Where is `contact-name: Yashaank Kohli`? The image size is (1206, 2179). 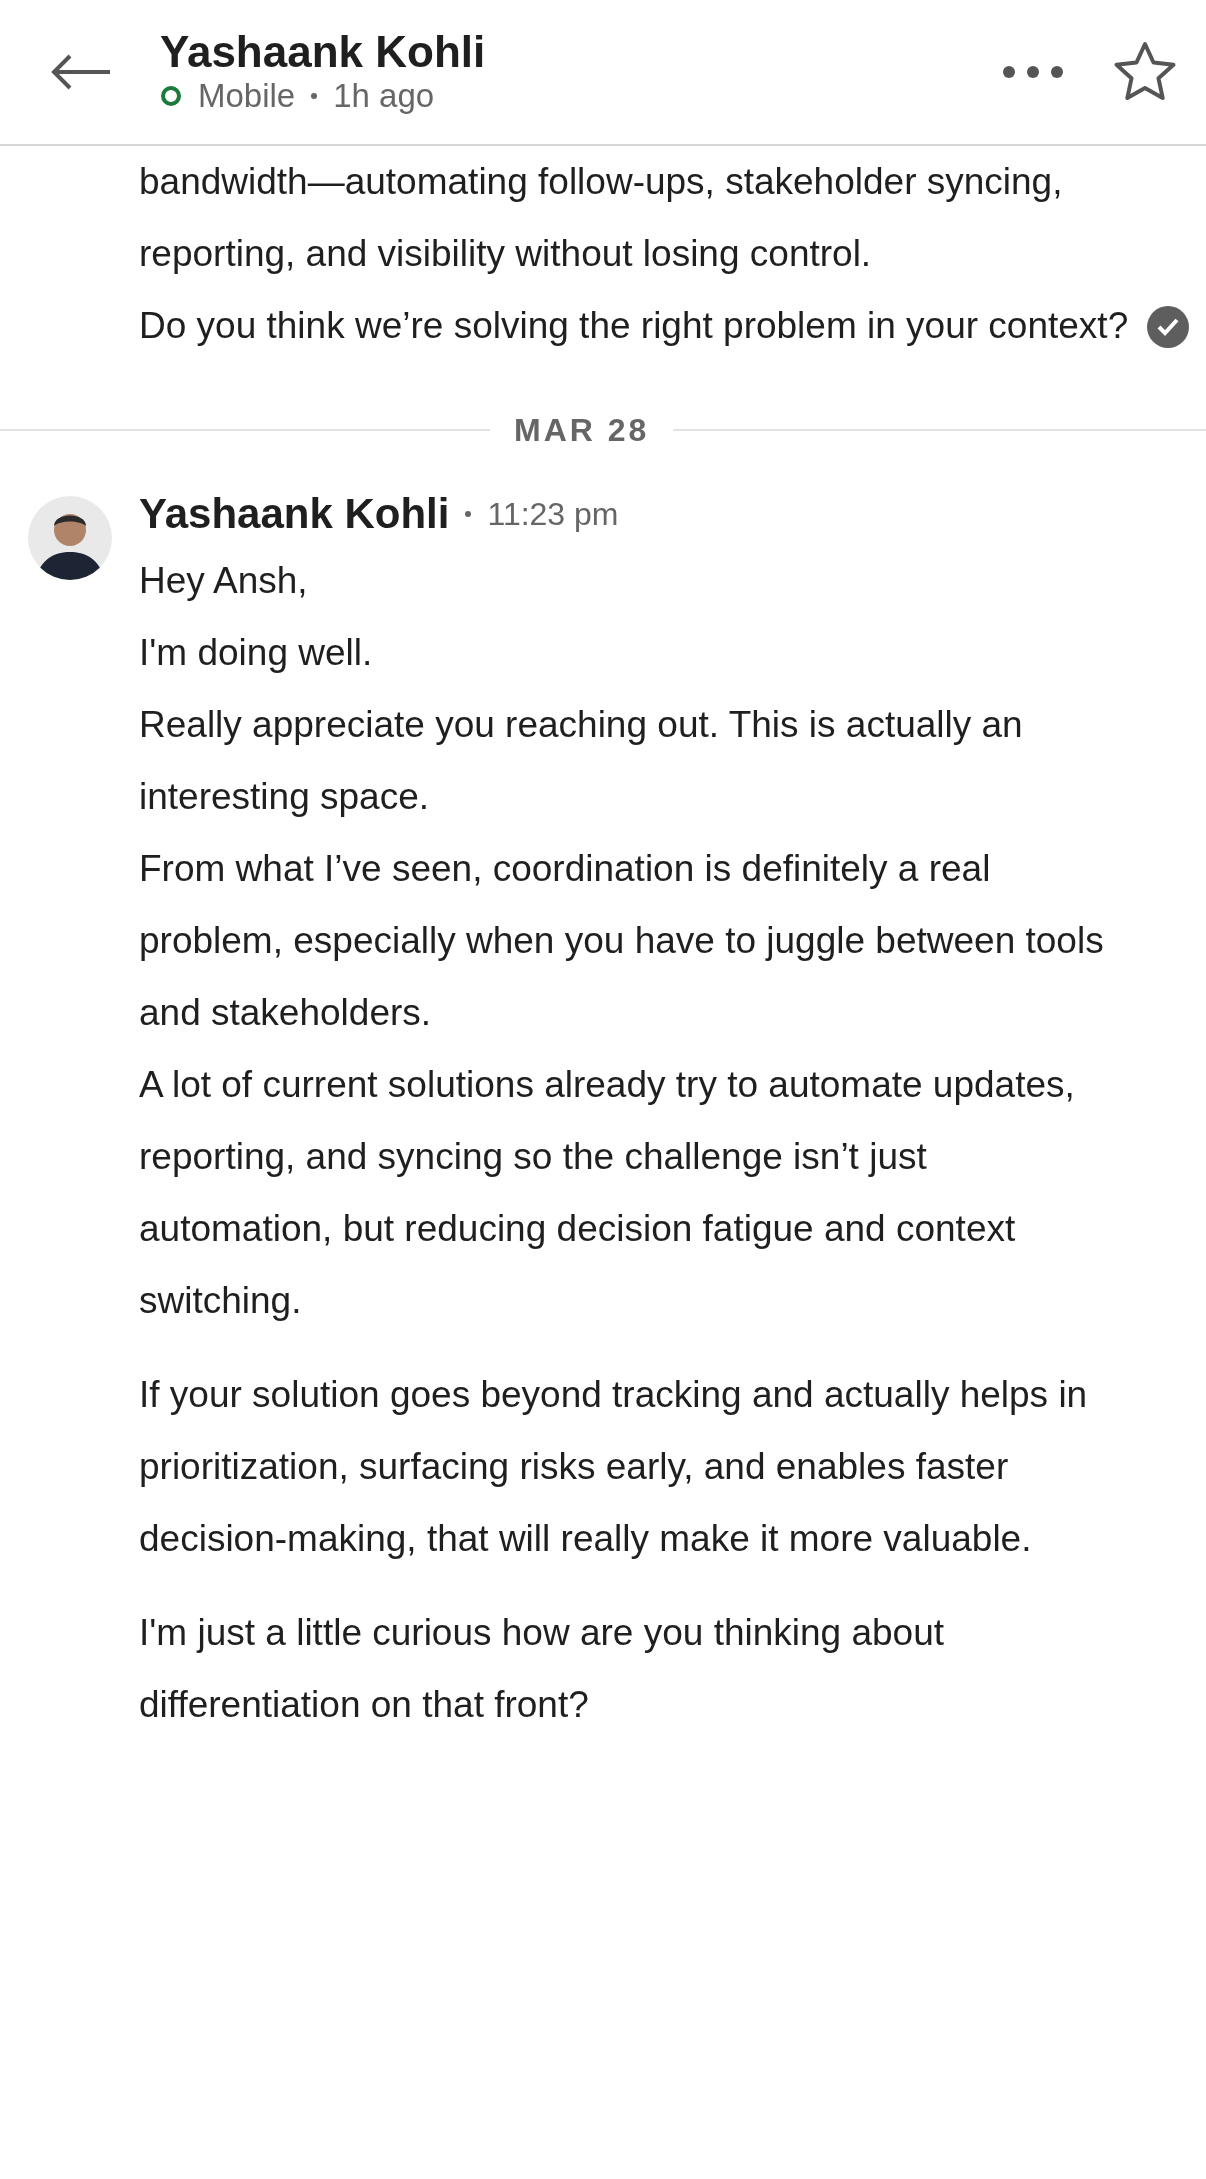
contact-name: Yashaank Kohli is located at coordinates (581, 52).